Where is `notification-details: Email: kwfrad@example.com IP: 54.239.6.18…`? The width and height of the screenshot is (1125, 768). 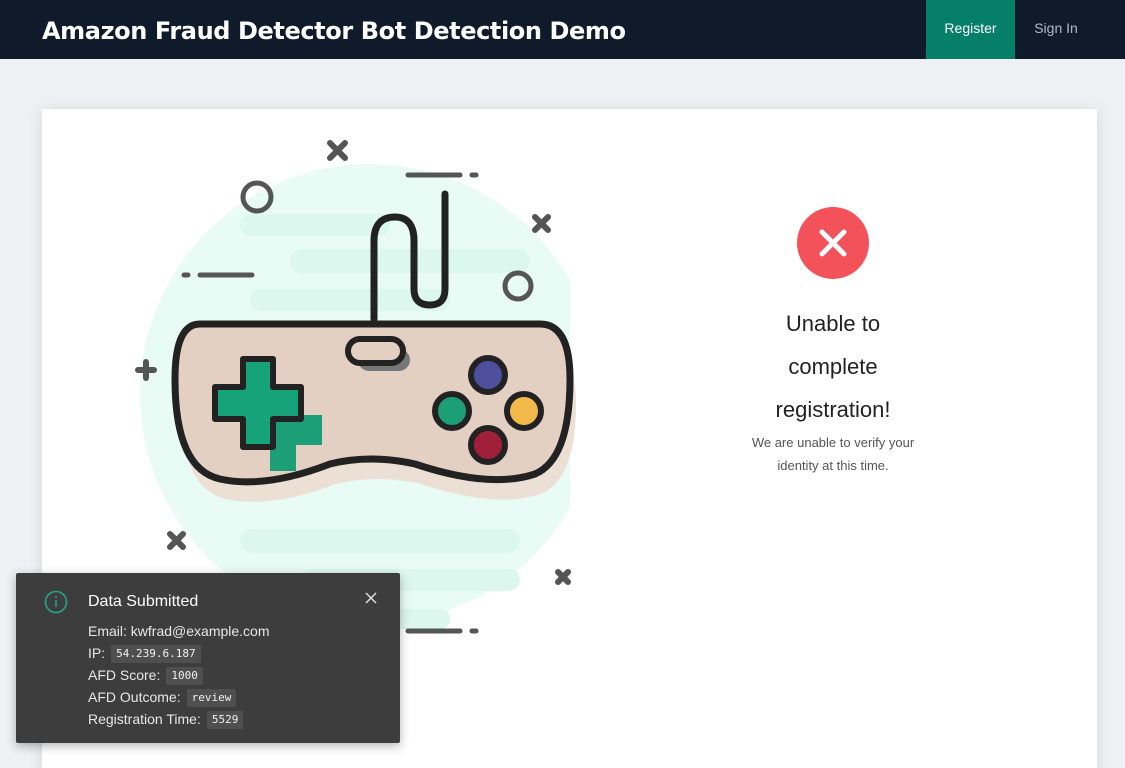
notification-details: Email: kwfrad@example.com IP: 54.239.6.18… is located at coordinates (179, 675).